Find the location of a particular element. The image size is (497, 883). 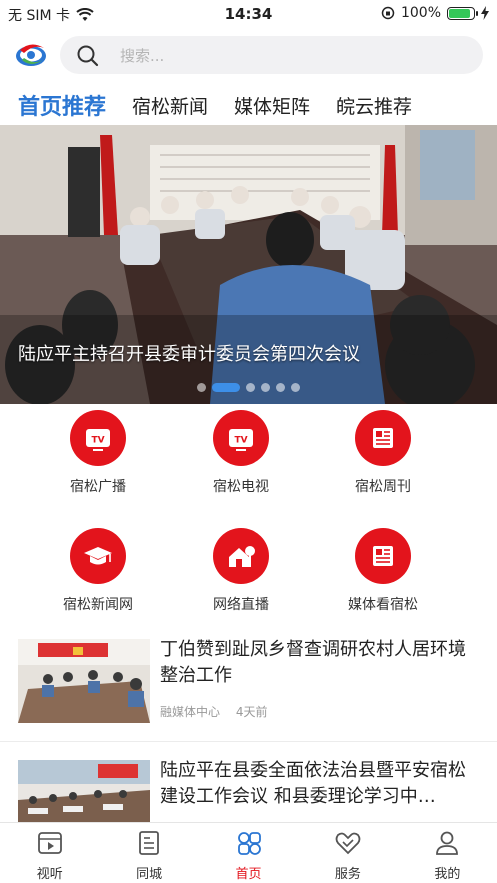

shortcut-label: 媒体看宿松 is located at coordinates (383, 605).